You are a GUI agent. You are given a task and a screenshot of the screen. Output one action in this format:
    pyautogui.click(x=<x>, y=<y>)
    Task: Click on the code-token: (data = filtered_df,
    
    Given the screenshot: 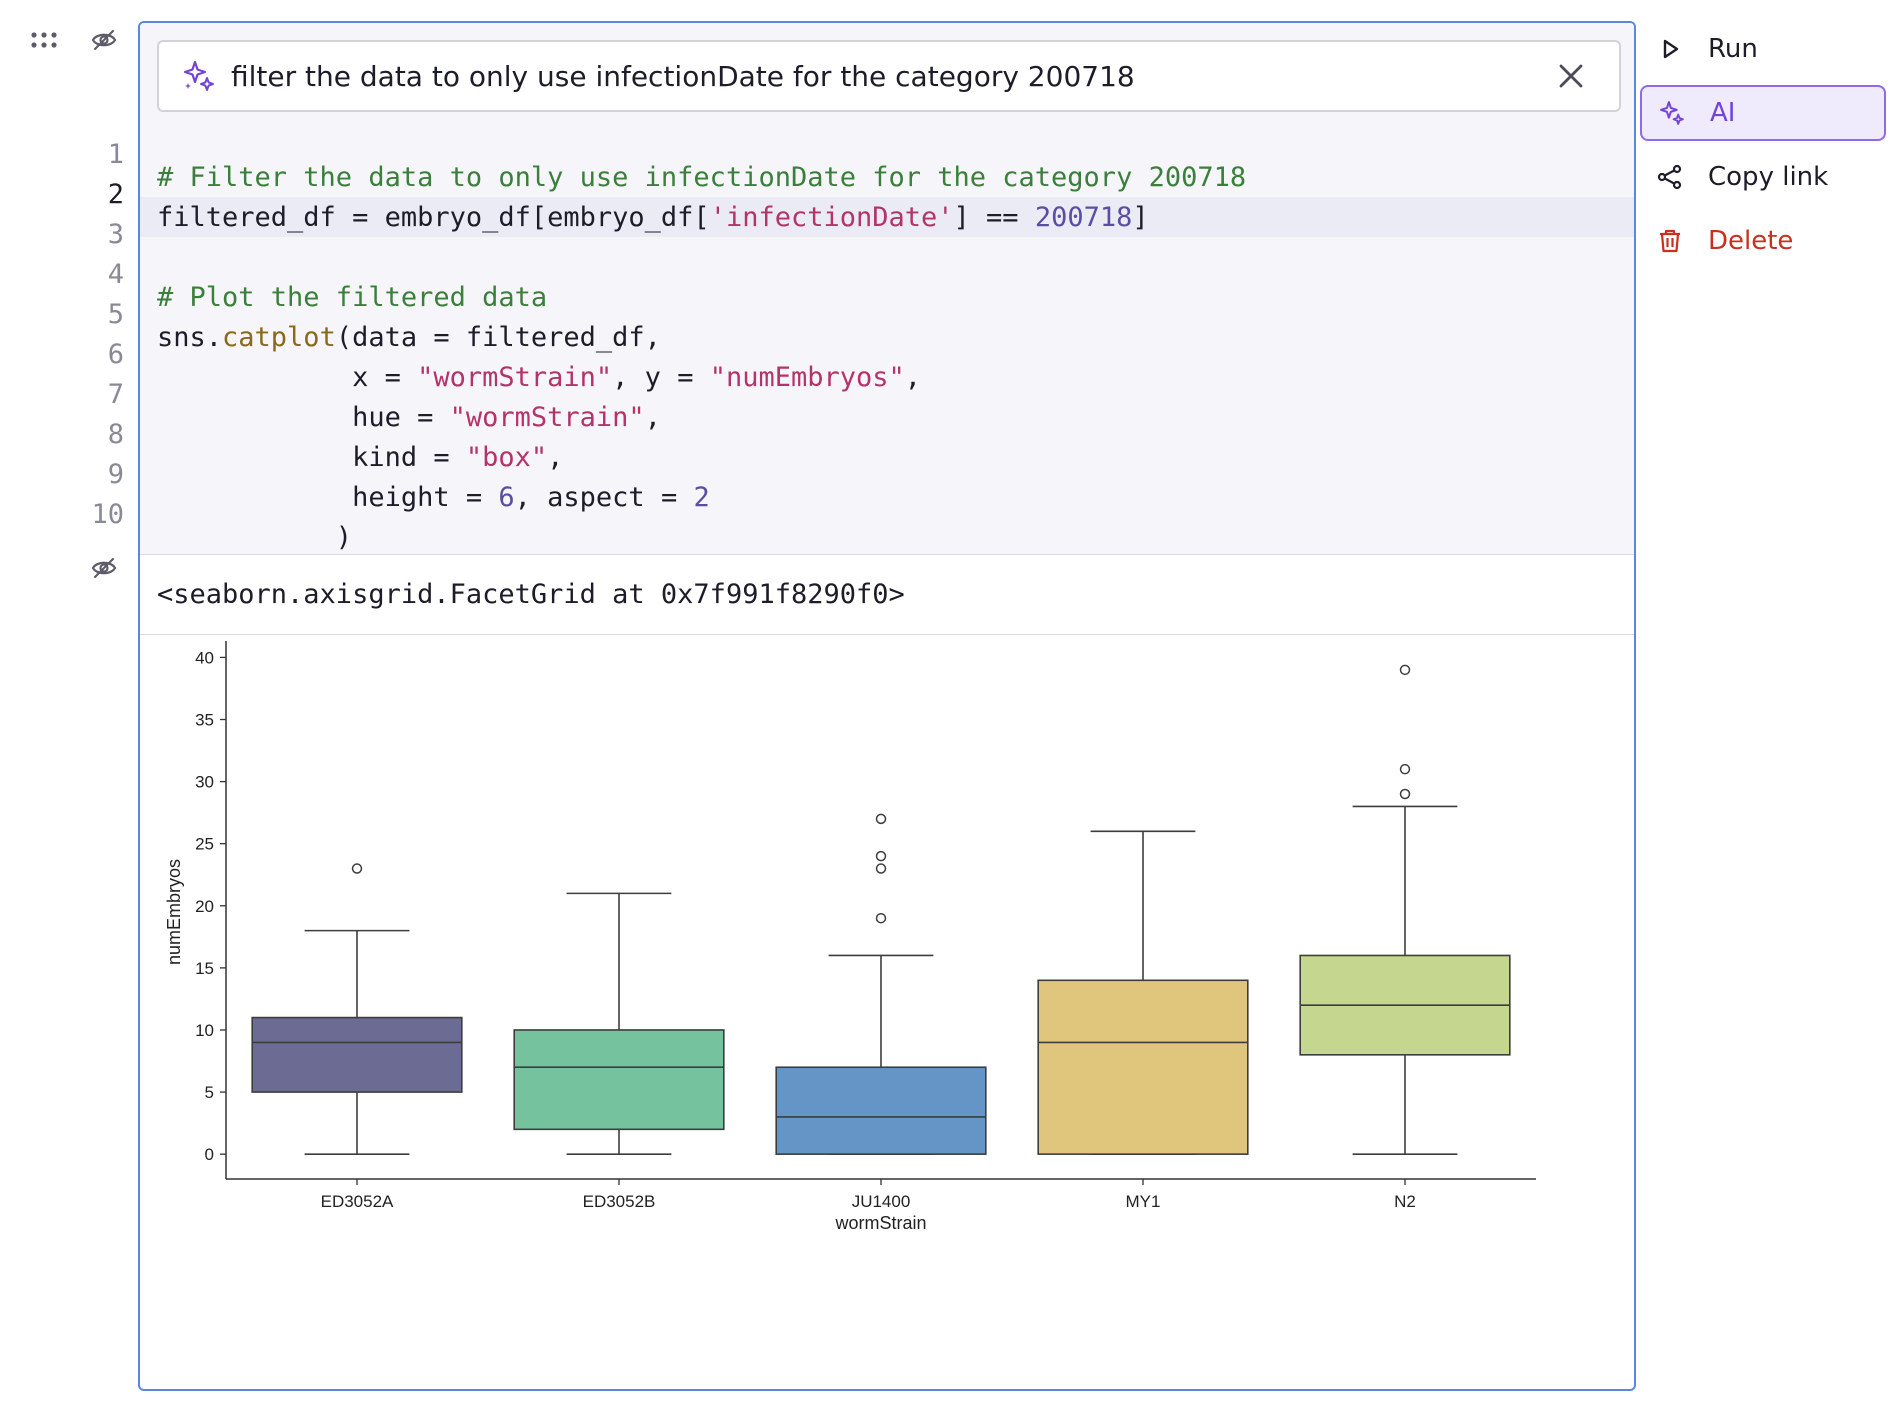 What is the action you would take?
    pyautogui.click(x=498, y=337)
    